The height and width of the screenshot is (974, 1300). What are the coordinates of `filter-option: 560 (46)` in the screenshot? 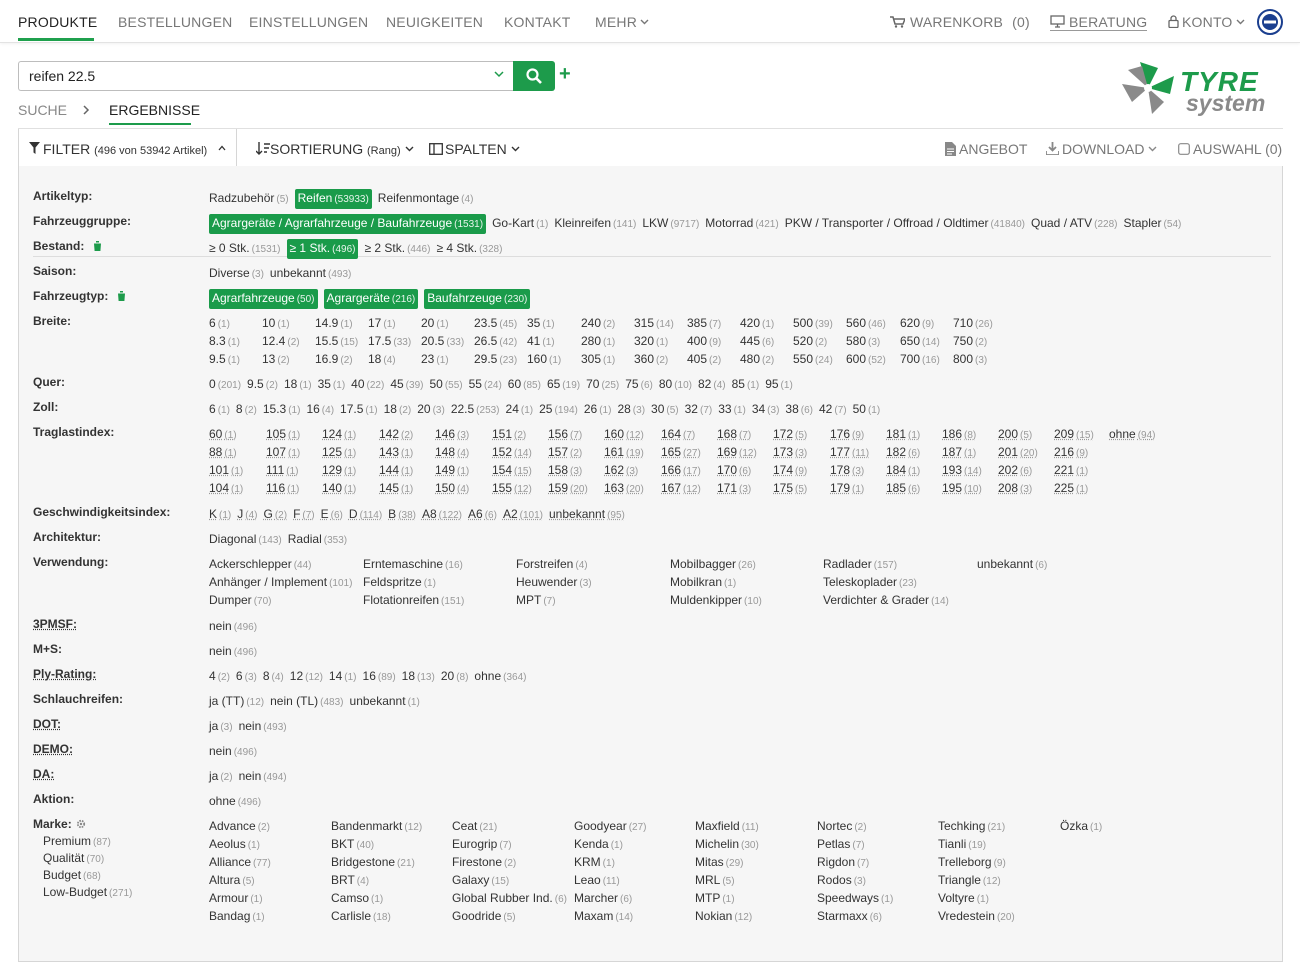 It's located at (866, 324).